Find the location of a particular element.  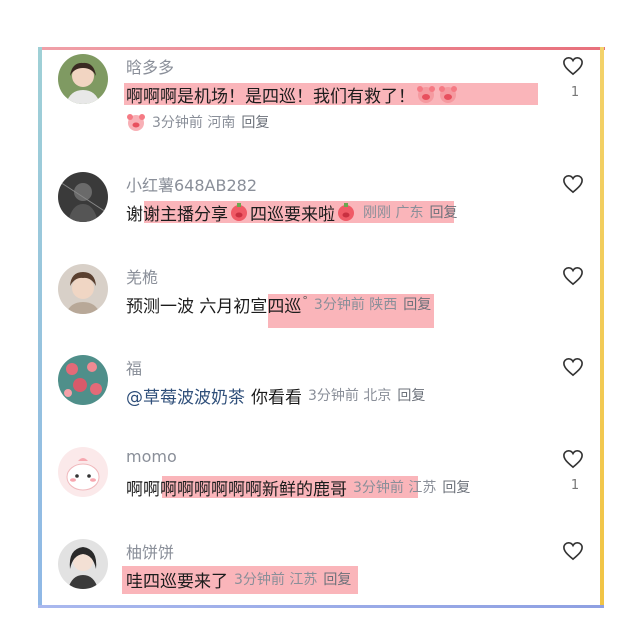

comment-text-line: 啊啊啊是机场！是四巡！我们有救了！ is located at coordinates (292, 94).